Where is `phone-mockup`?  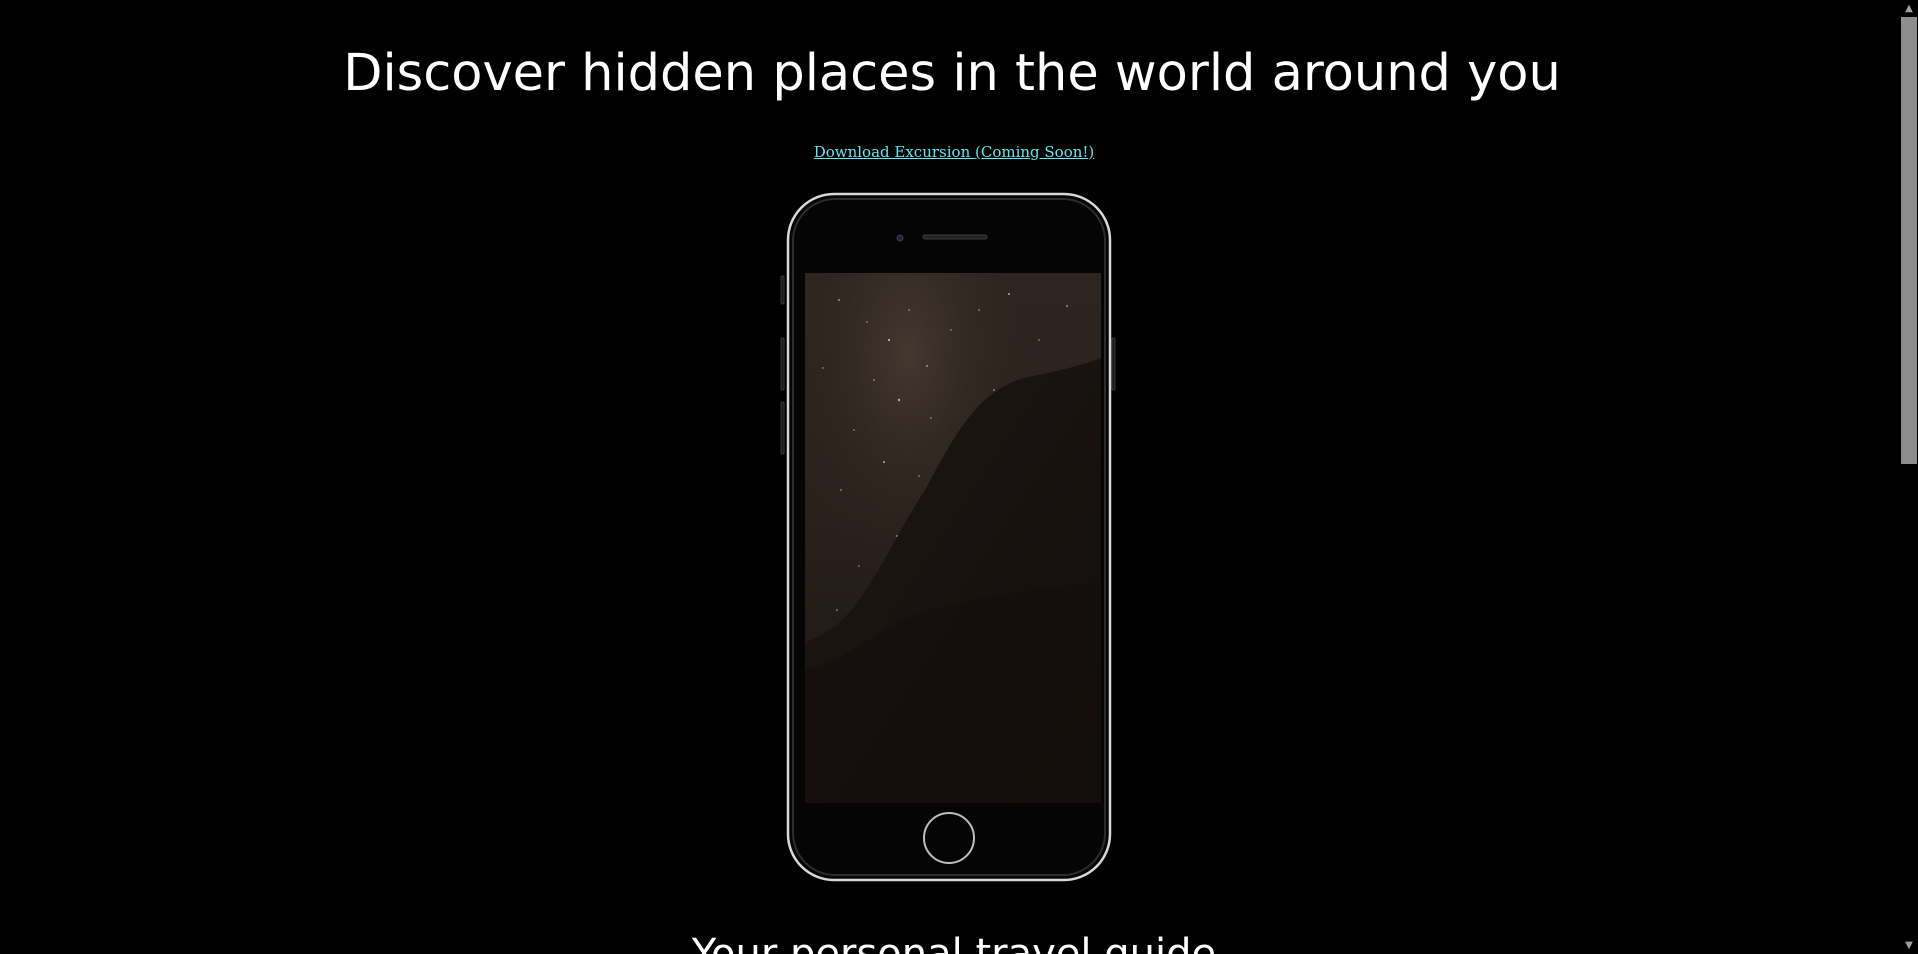 phone-mockup is located at coordinates (948, 537).